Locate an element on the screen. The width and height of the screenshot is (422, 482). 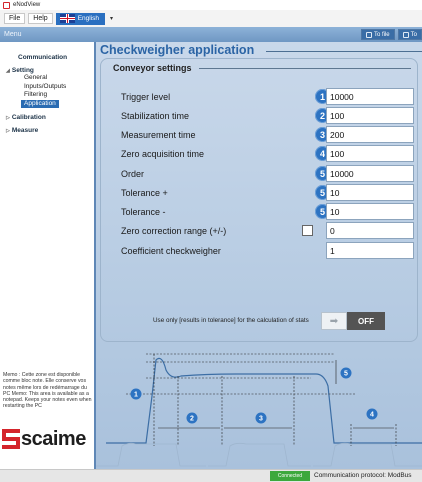
sidebar-item-calibration: ▷ Calibration is located at coordinates (47, 117).